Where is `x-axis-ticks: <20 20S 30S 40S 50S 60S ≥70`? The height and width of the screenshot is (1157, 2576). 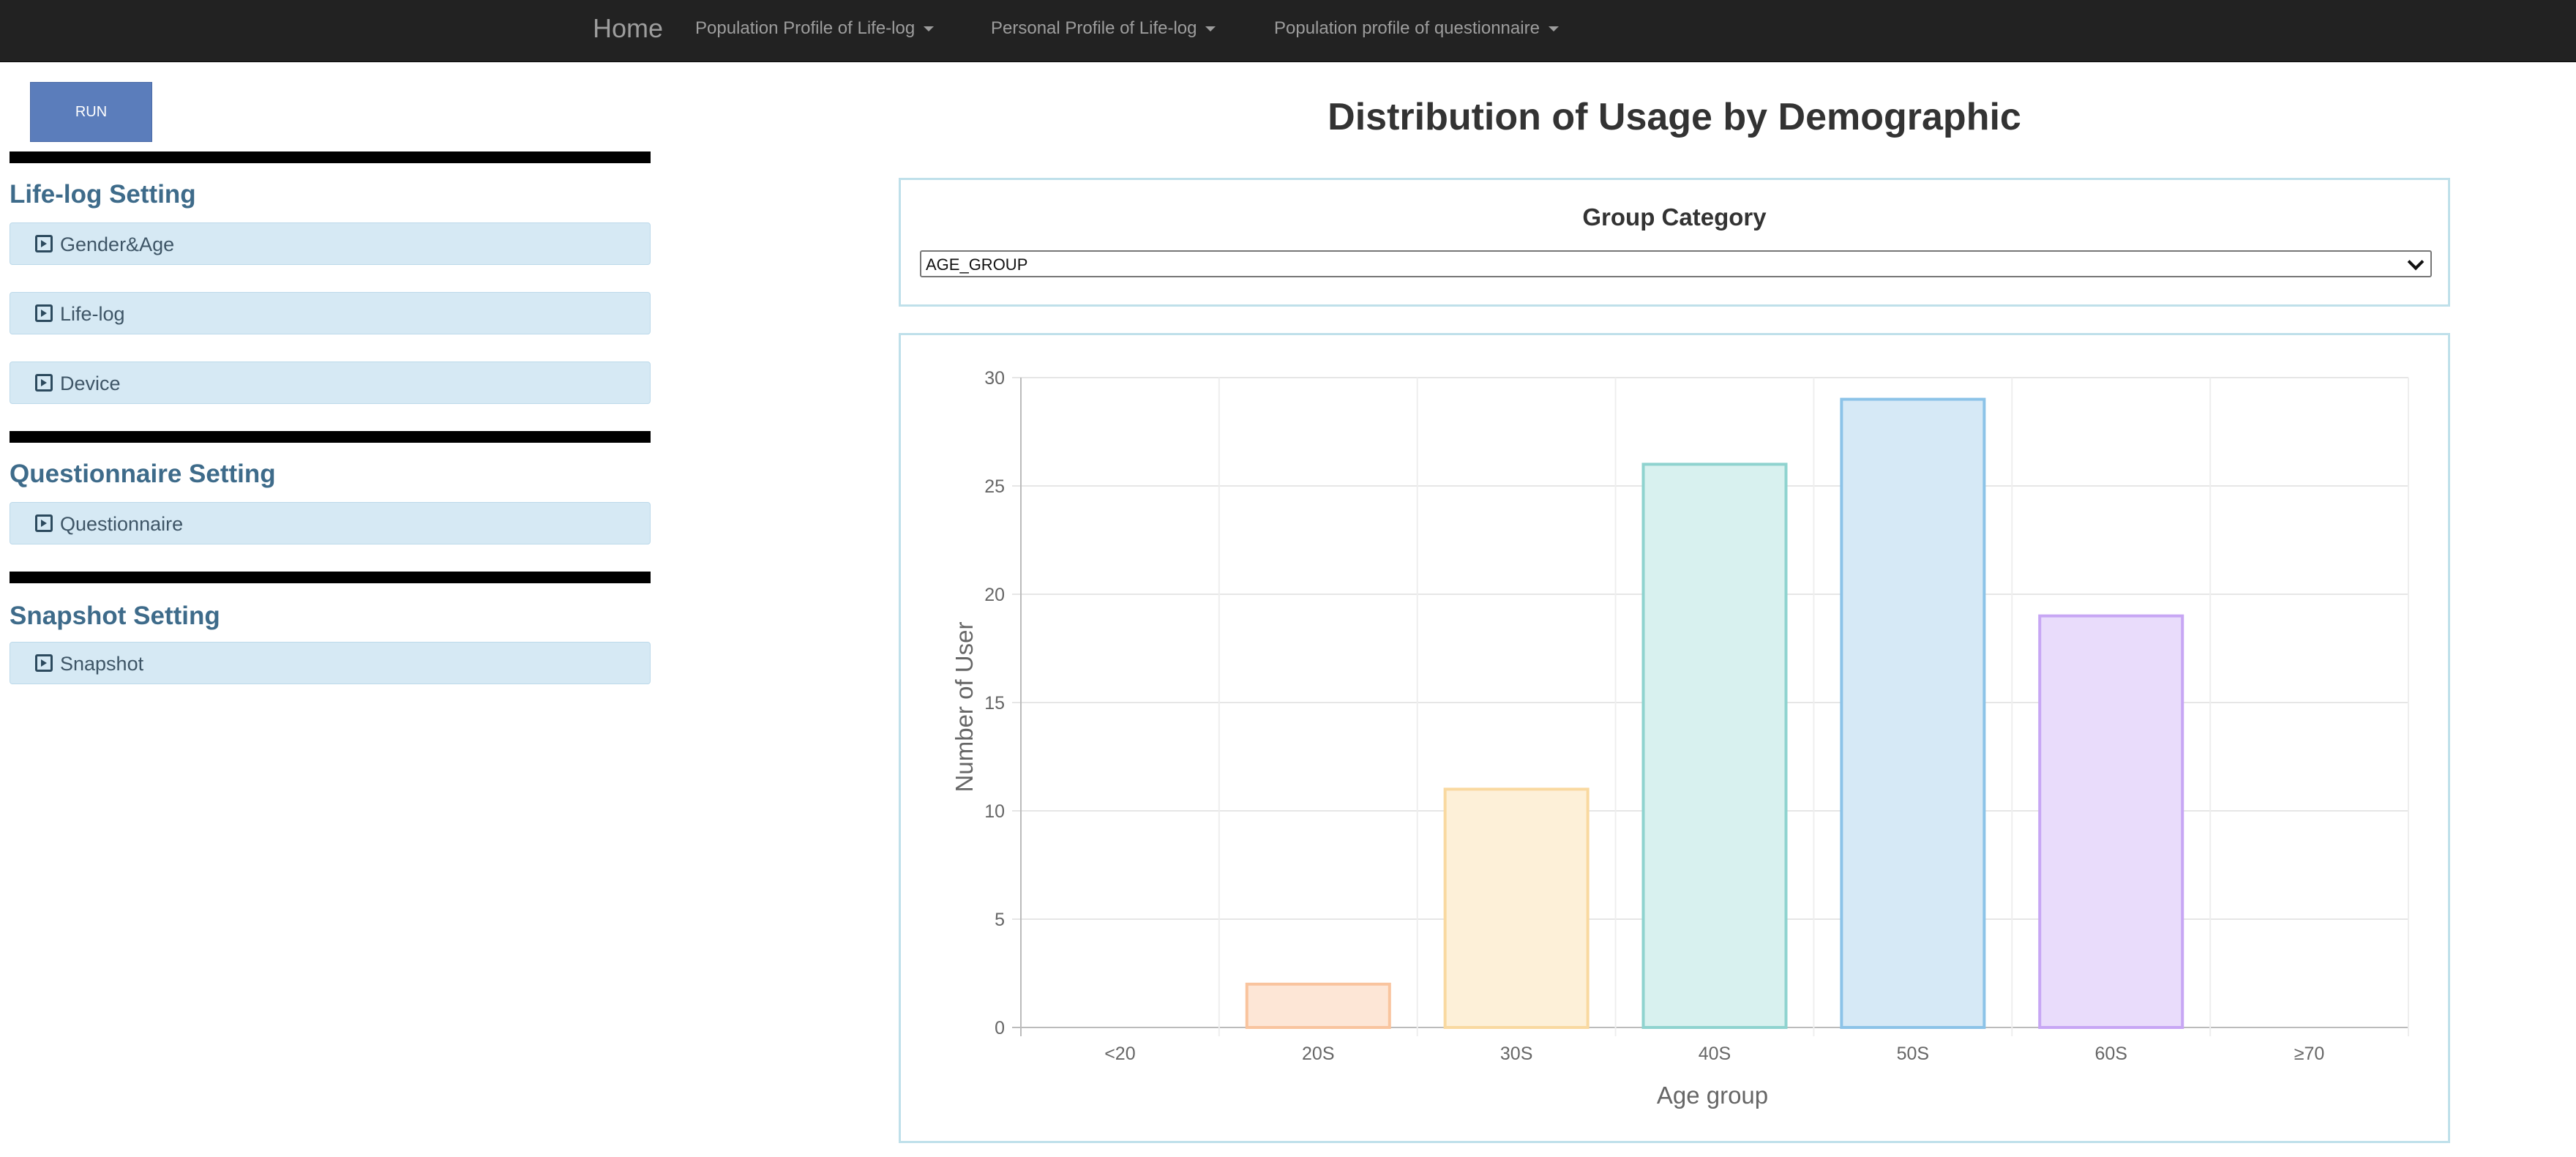
x-axis-ticks: <20 20S 30S 40S 50S 60S ≥70 is located at coordinates (1714, 1054).